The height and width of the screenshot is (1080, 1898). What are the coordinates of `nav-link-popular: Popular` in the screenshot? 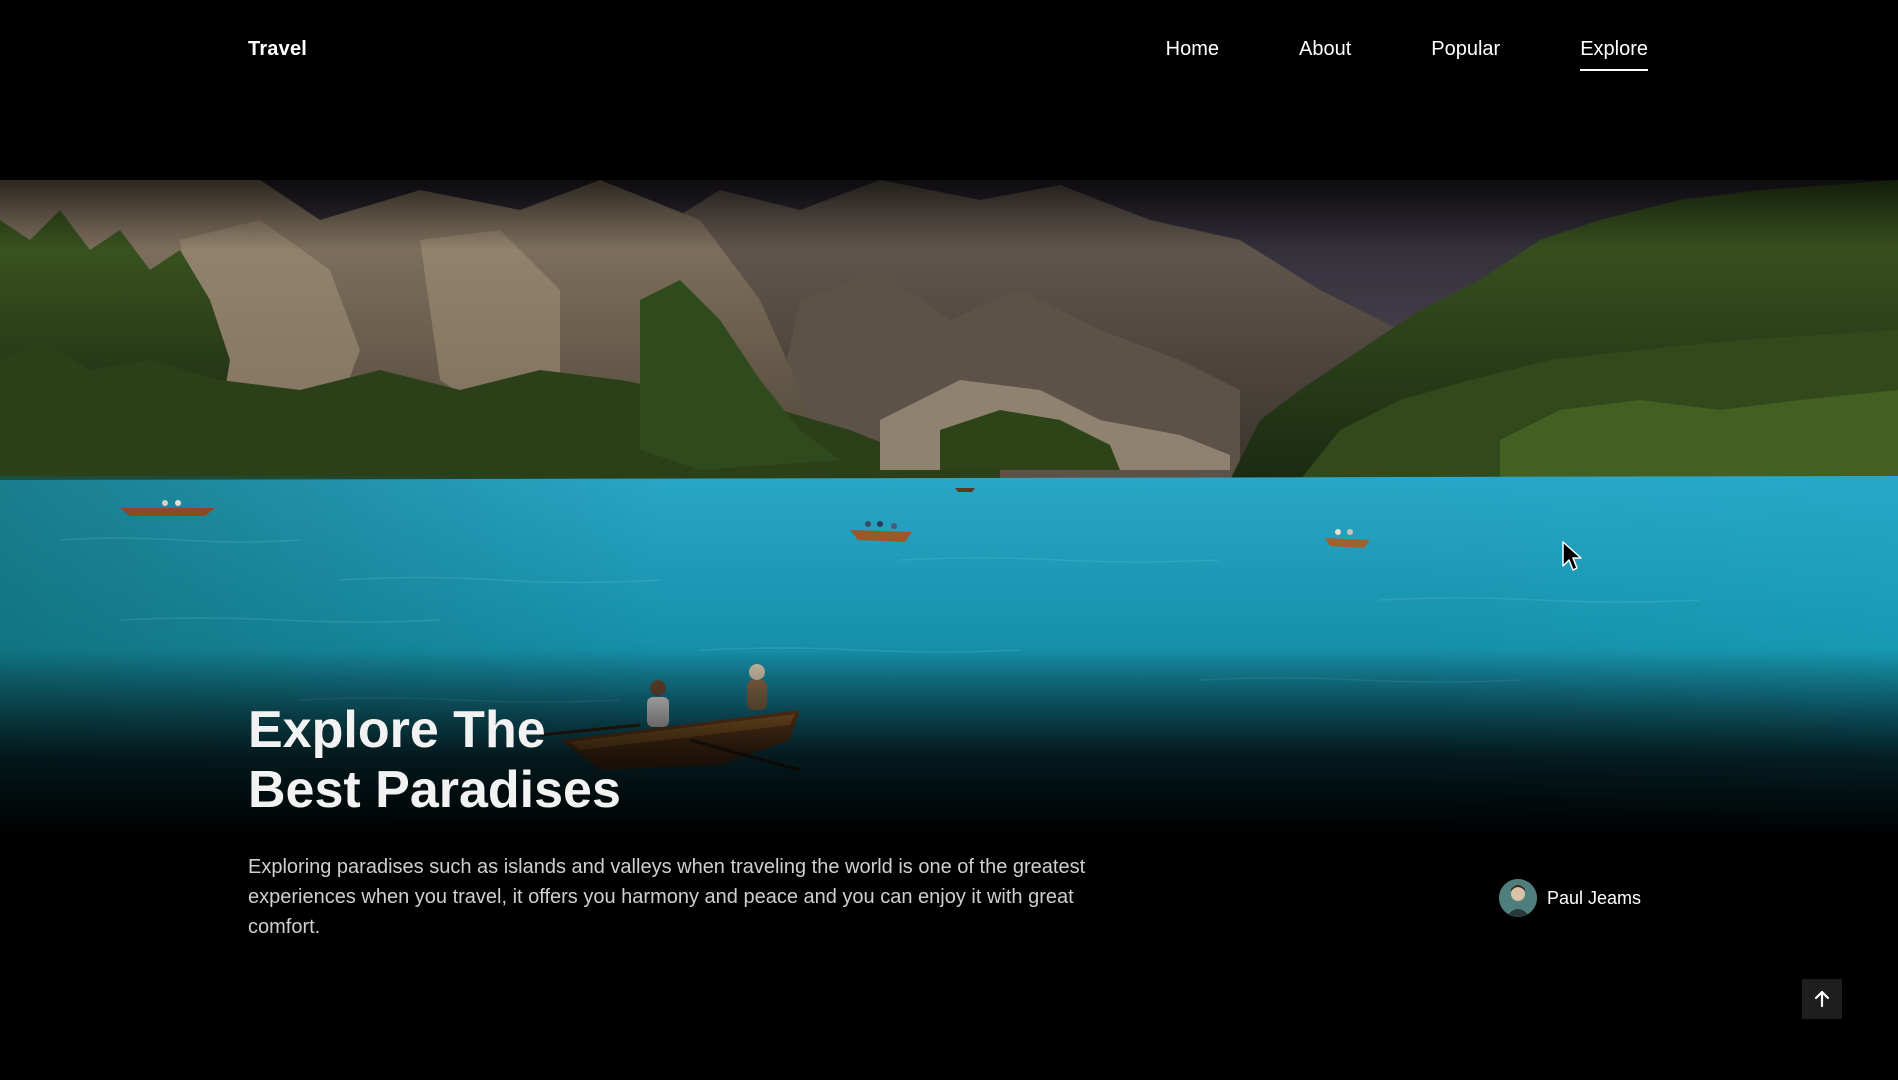 It's located at (1465, 54).